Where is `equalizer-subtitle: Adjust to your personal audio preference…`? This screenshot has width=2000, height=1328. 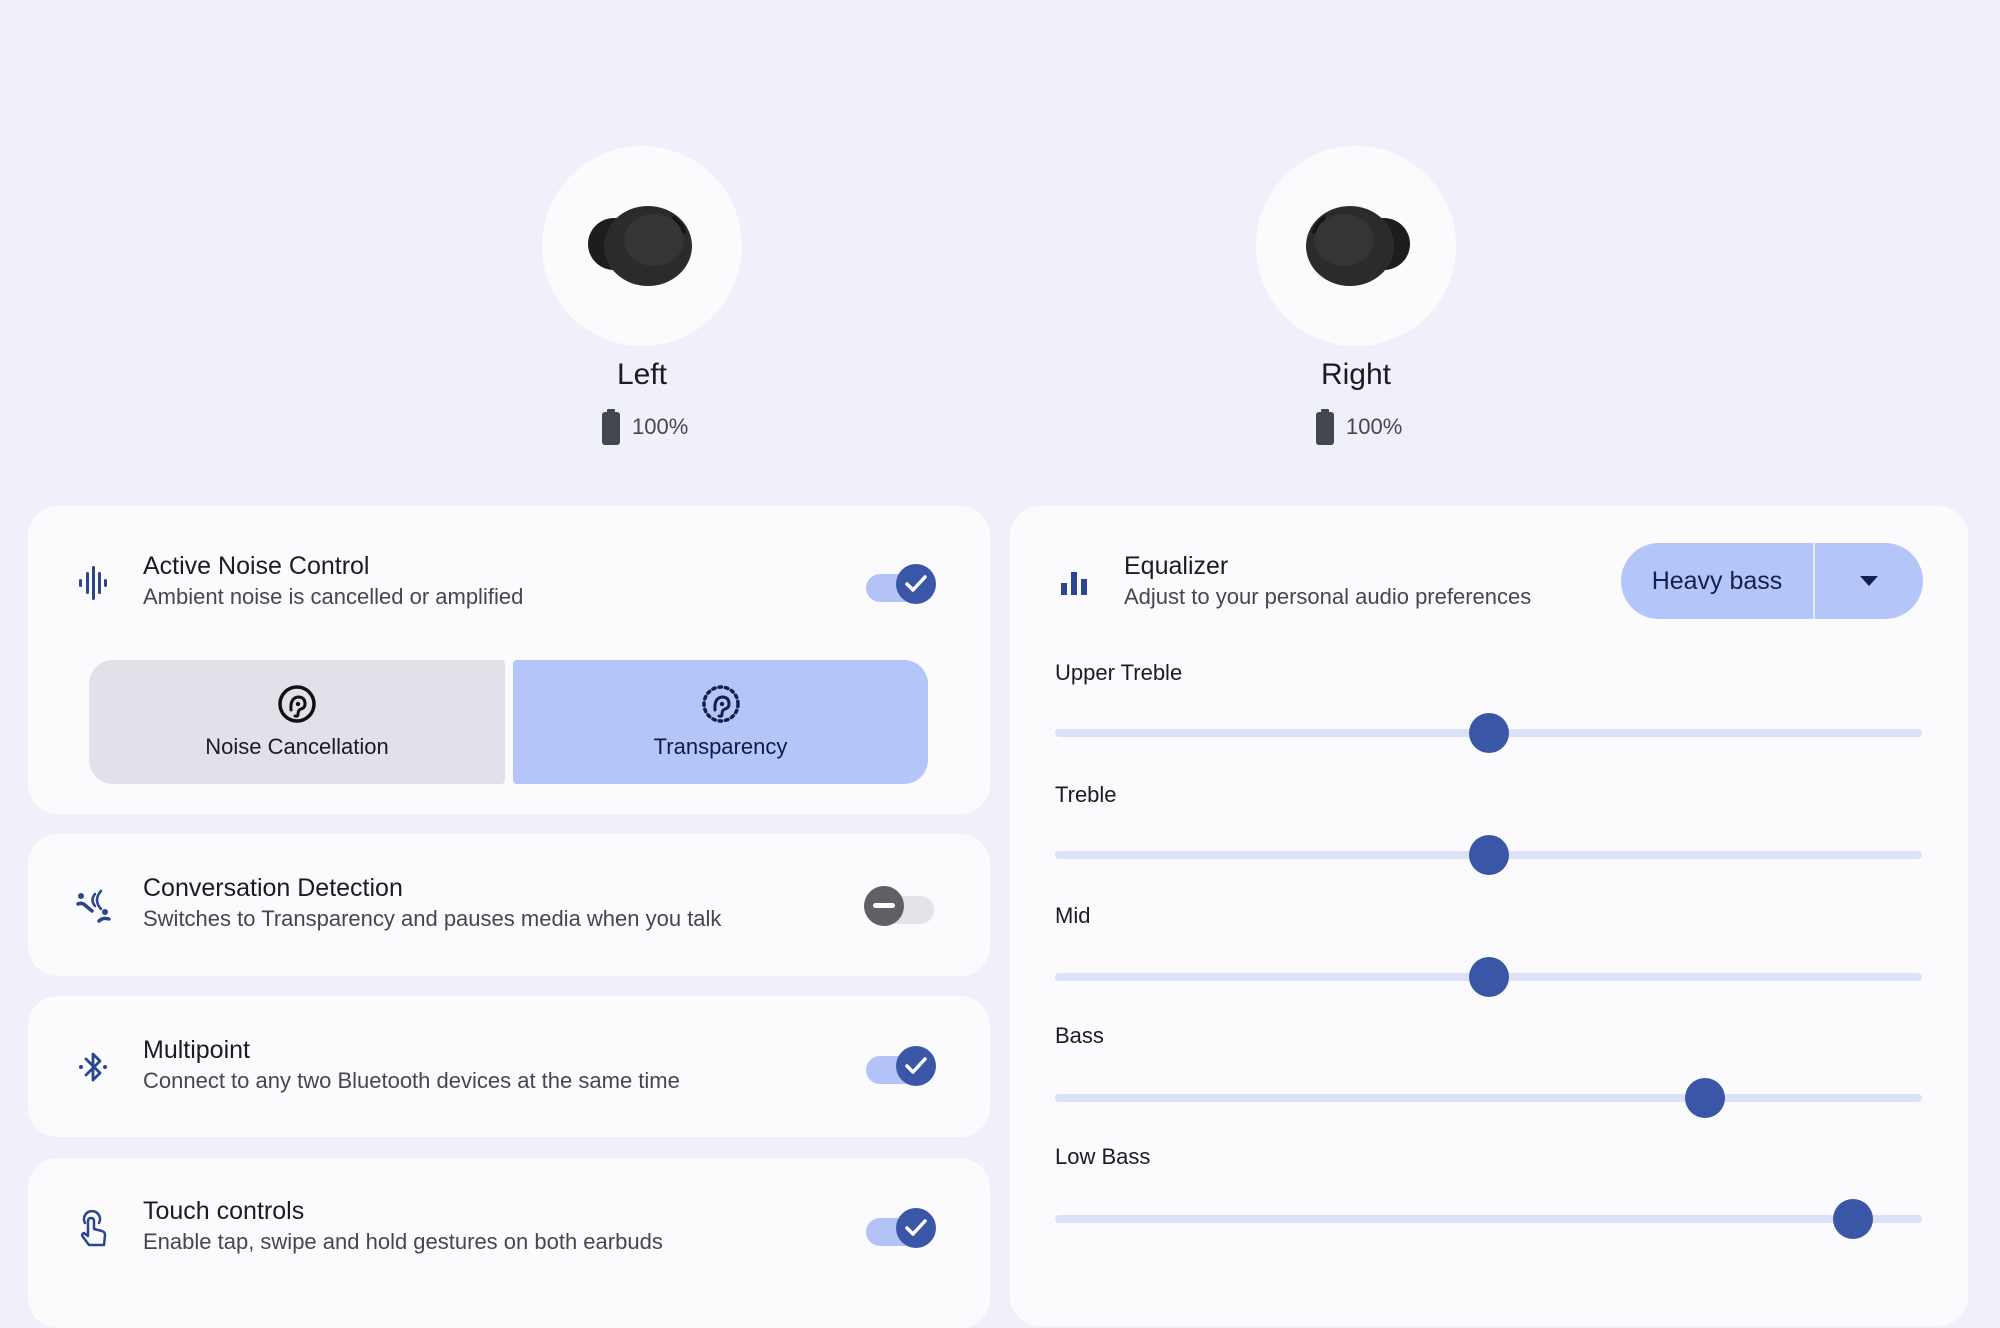
equalizer-subtitle: Adjust to your personal audio preference… is located at coordinates (1328, 596).